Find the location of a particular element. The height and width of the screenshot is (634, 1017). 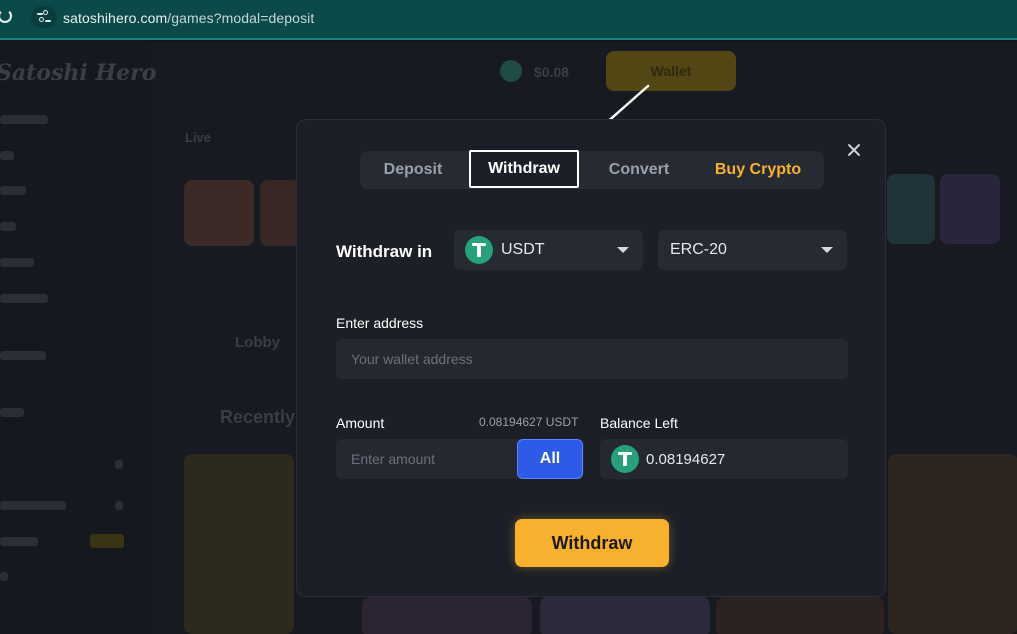

balance-left-box: 0.08194627 is located at coordinates (724, 459).